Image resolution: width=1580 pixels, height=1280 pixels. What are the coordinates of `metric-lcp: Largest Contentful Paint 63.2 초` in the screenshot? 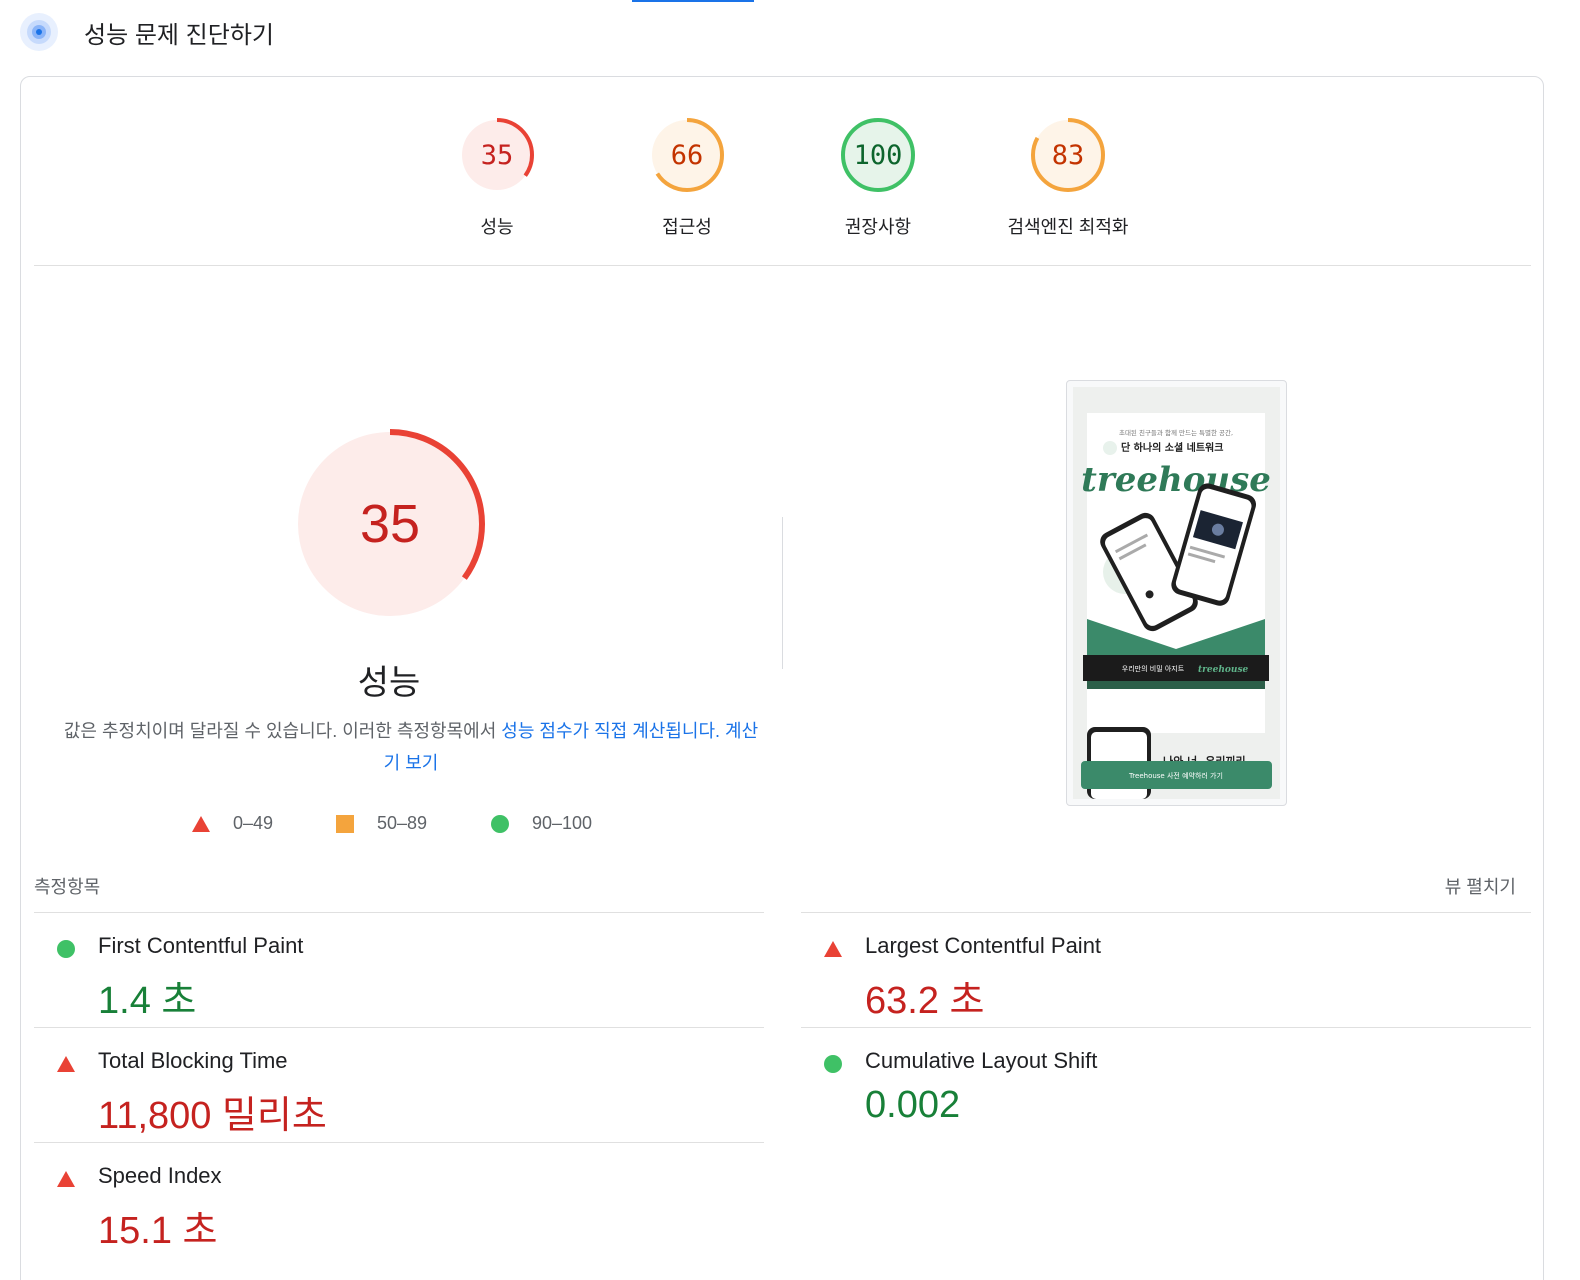 It's located at (1166, 969).